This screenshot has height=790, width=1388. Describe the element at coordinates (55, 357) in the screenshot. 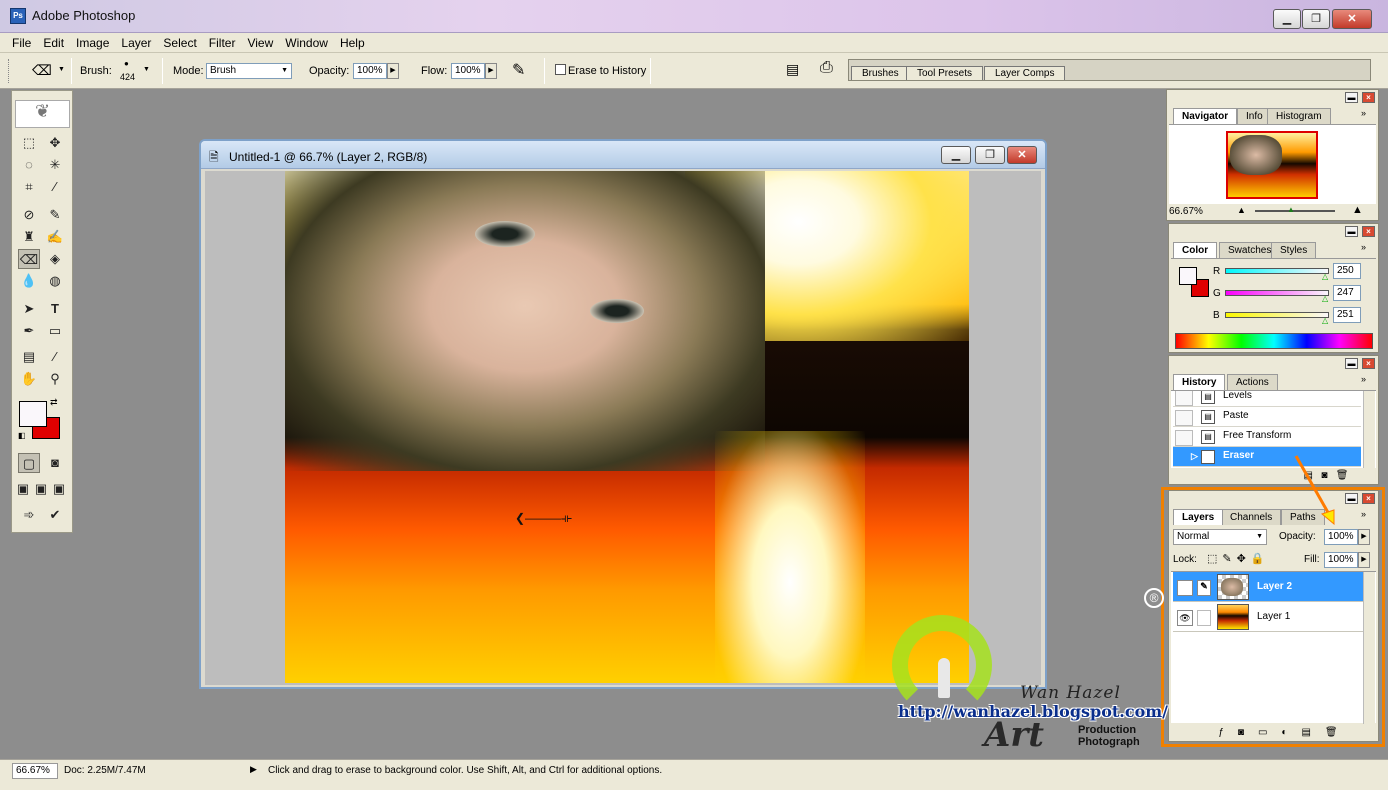

I see `eyedropper-icon: ⁄` at that location.